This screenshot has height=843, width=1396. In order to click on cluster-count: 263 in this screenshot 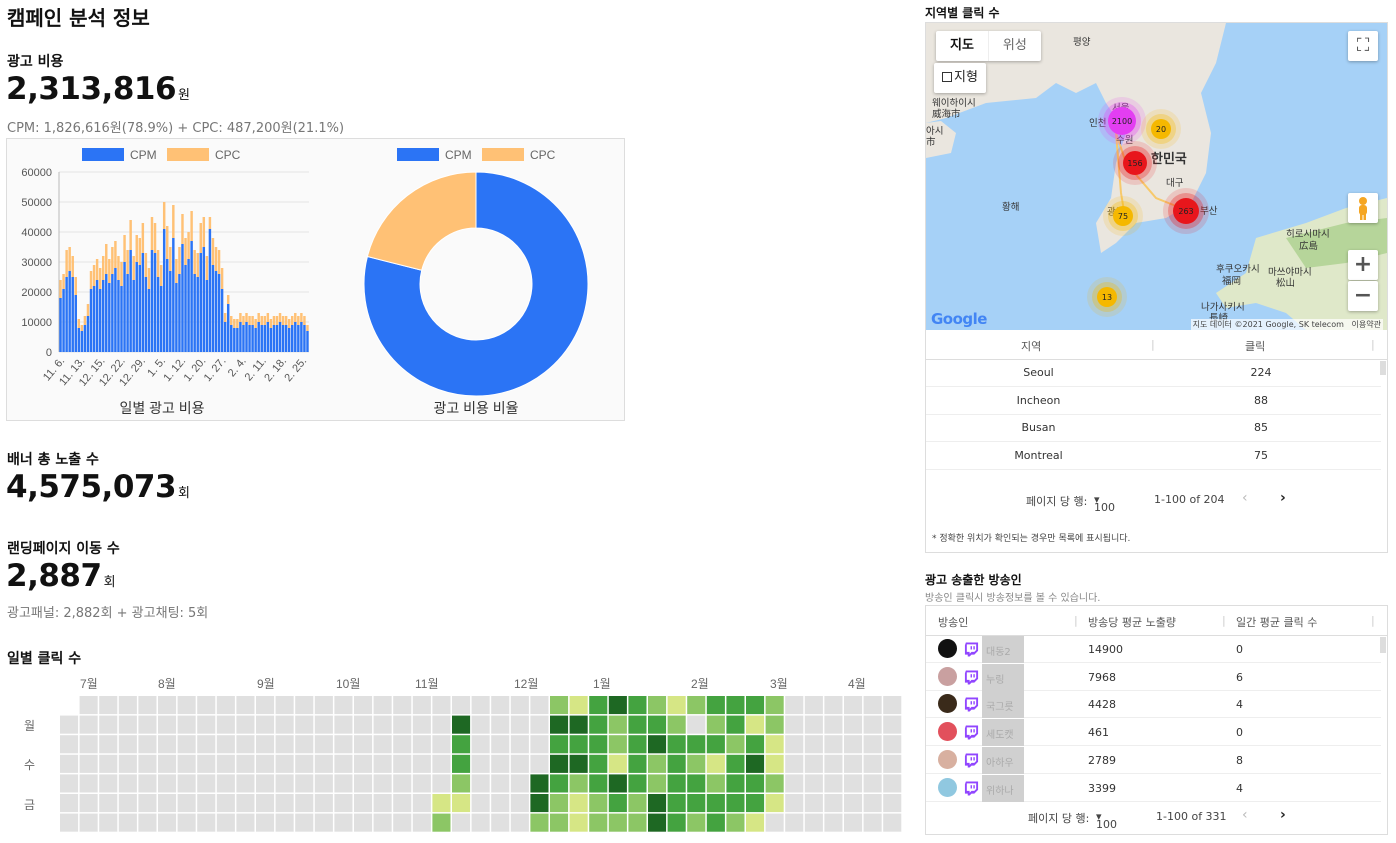, I will do `click(1185, 211)`.